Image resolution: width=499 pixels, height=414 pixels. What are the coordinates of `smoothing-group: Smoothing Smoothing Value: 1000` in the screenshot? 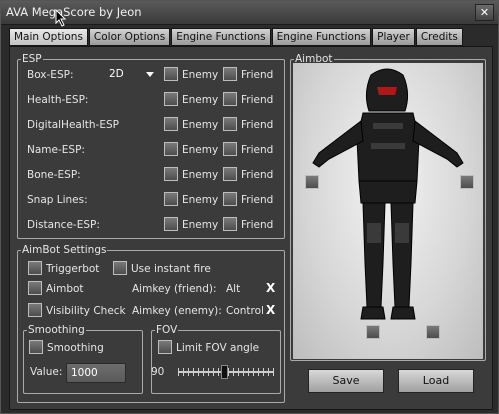 It's located at (83, 359).